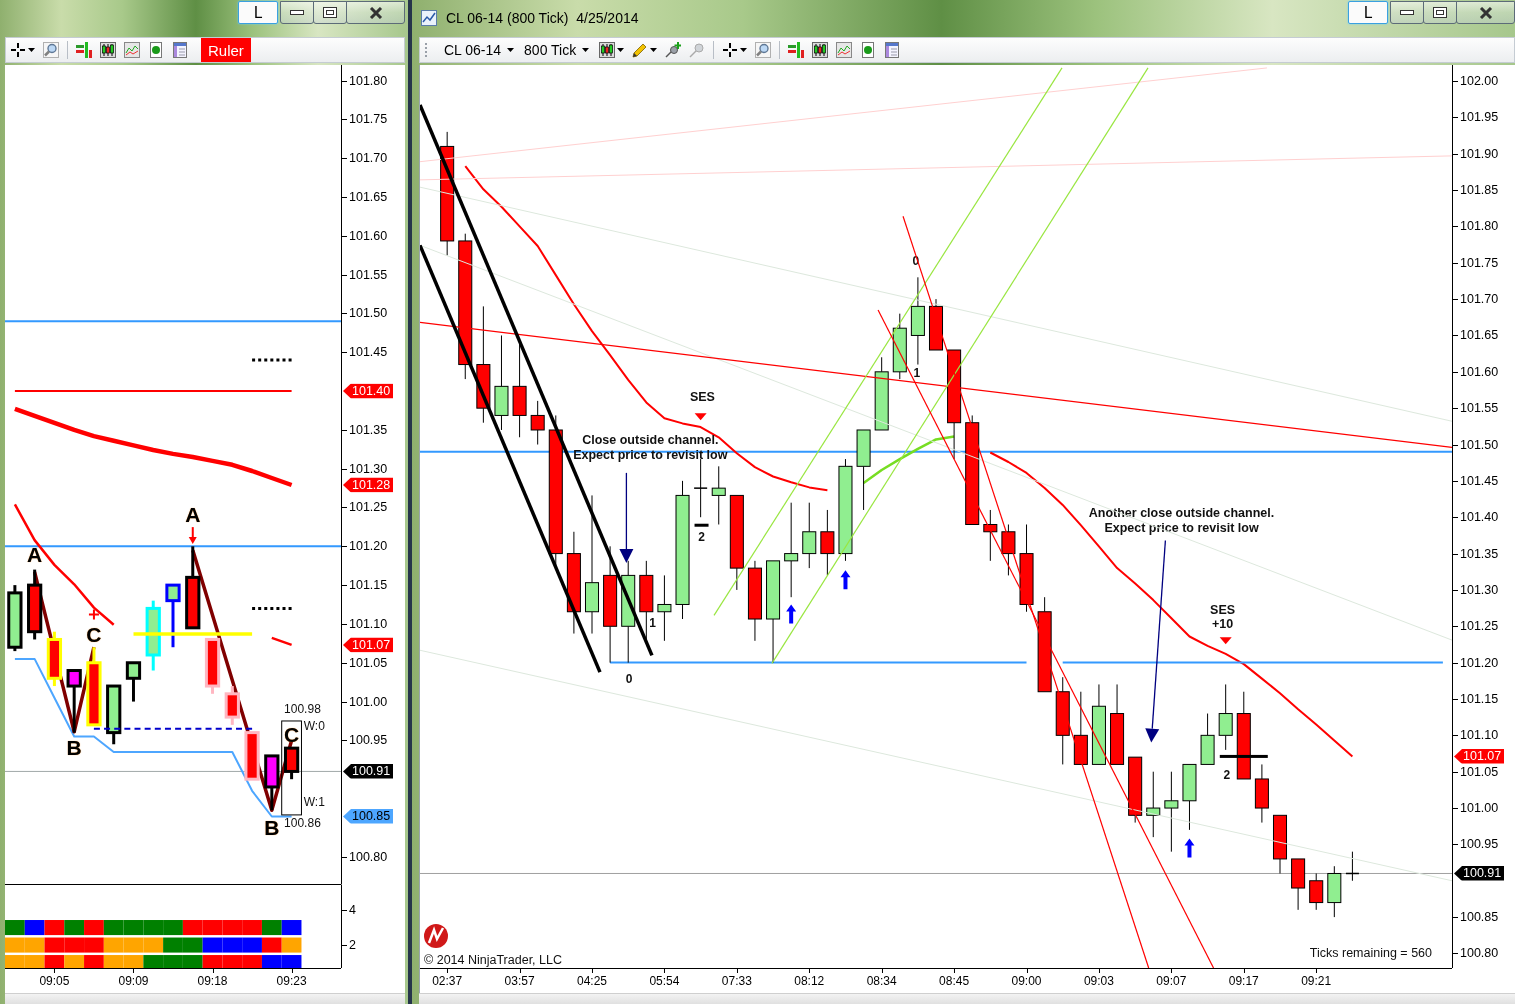  What do you see at coordinates (1476, 371) in the screenshot?
I see `axis-label: 101.60` at bounding box center [1476, 371].